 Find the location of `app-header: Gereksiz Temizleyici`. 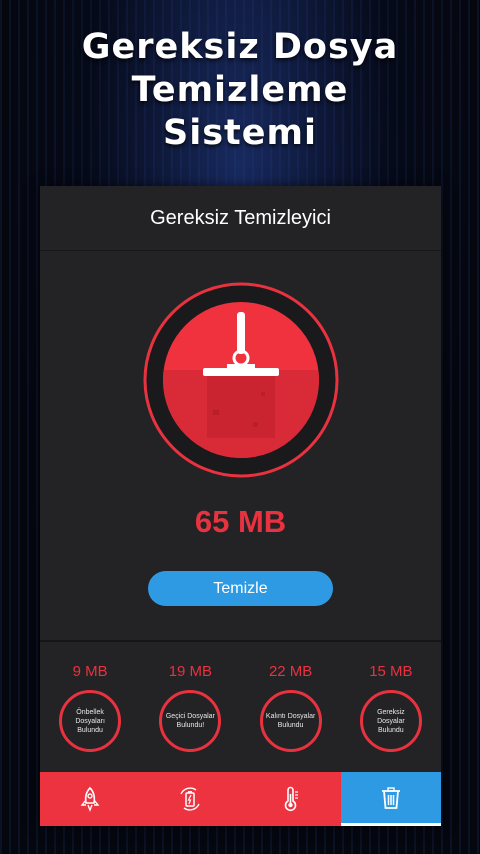

app-header: Gereksiz Temizleyici is located at coordinates (240, 218).